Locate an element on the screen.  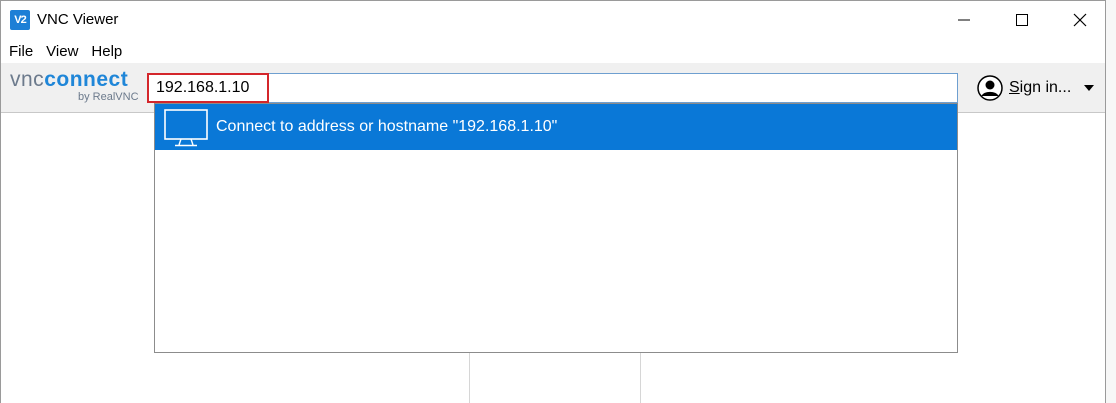
logo-vnc-text: vnc is located at coordinates (27, 79).